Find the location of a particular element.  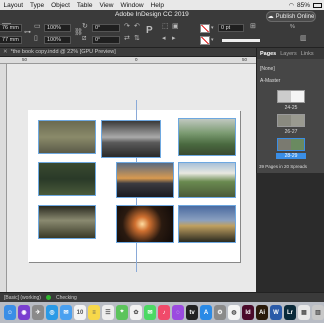

lightroom-glyph: Lr is located at coordinates (290, 312).